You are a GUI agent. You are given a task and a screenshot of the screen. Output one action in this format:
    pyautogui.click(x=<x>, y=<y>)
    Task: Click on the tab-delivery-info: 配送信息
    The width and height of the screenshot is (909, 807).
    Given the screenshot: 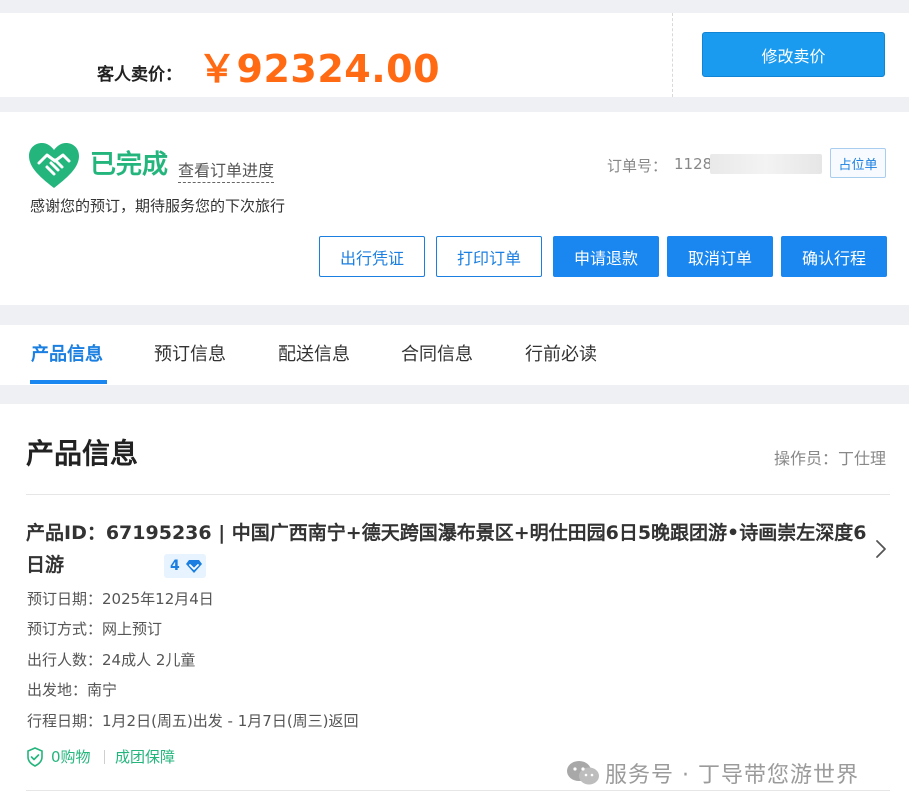 What is the action you would take?
    pyautogui.click(x=314, y=355)
    